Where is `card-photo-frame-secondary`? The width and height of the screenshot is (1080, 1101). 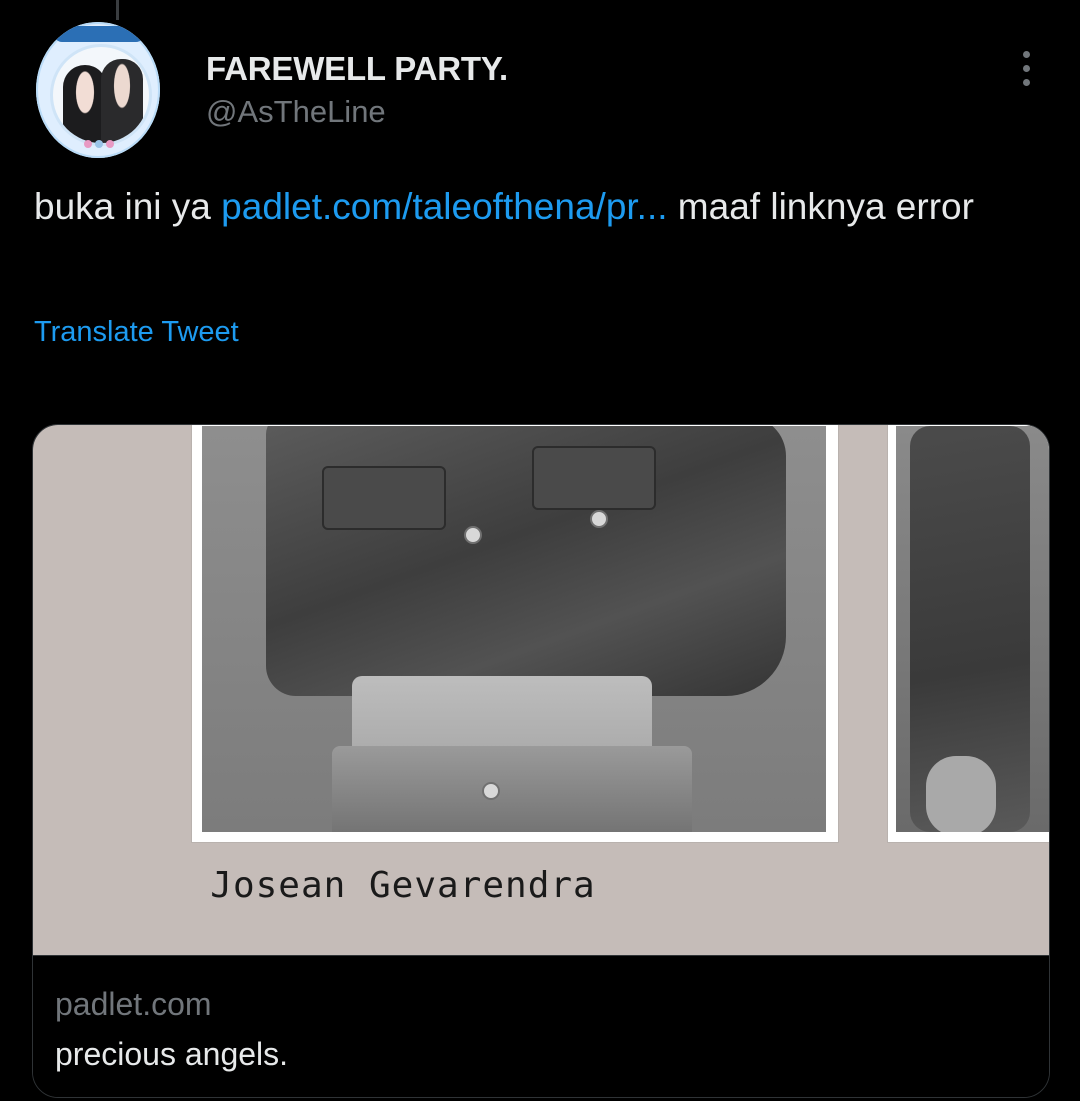 card-photo-frame-secondary is located at coordinates (968, 634).